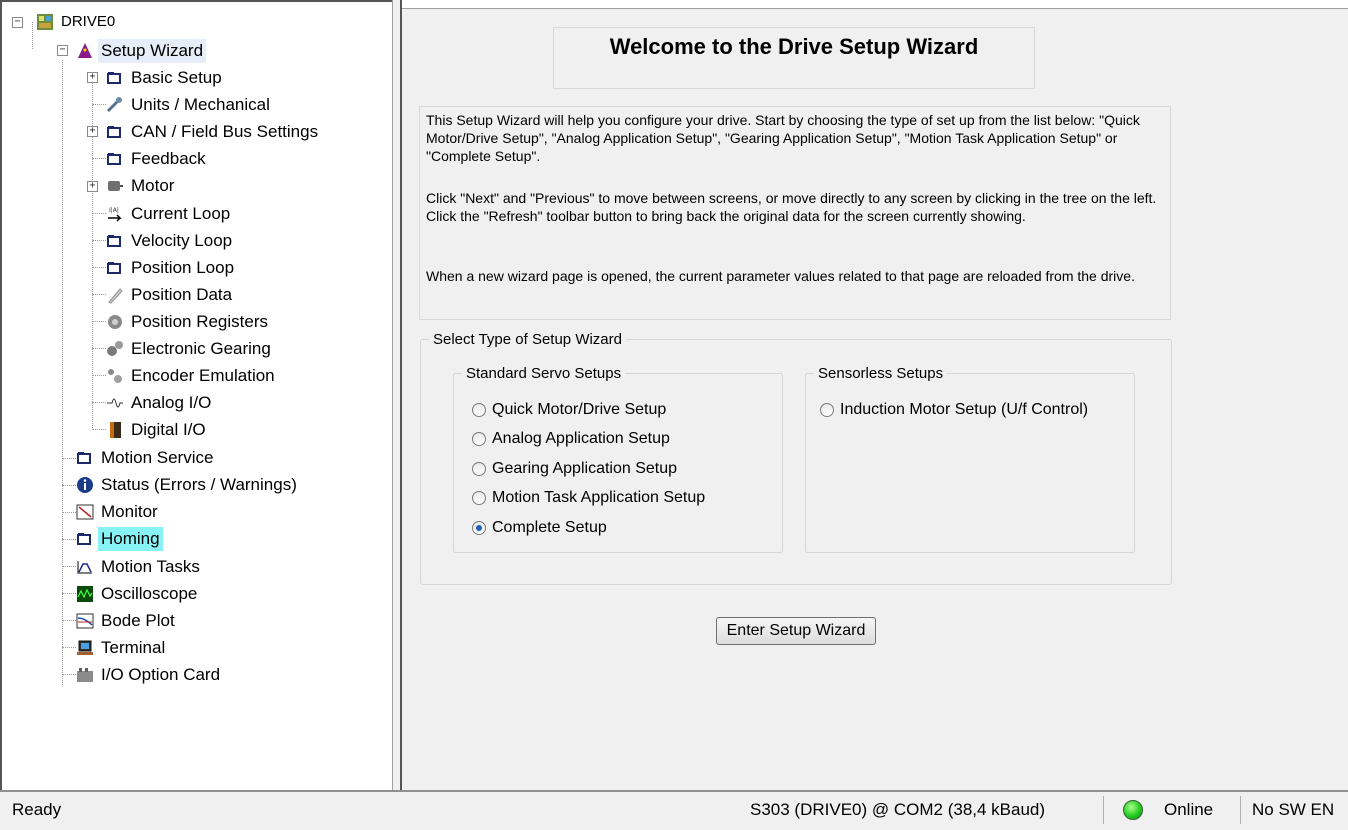  I want to click on radio-label: Analog Application Setup, so click(581, 438).